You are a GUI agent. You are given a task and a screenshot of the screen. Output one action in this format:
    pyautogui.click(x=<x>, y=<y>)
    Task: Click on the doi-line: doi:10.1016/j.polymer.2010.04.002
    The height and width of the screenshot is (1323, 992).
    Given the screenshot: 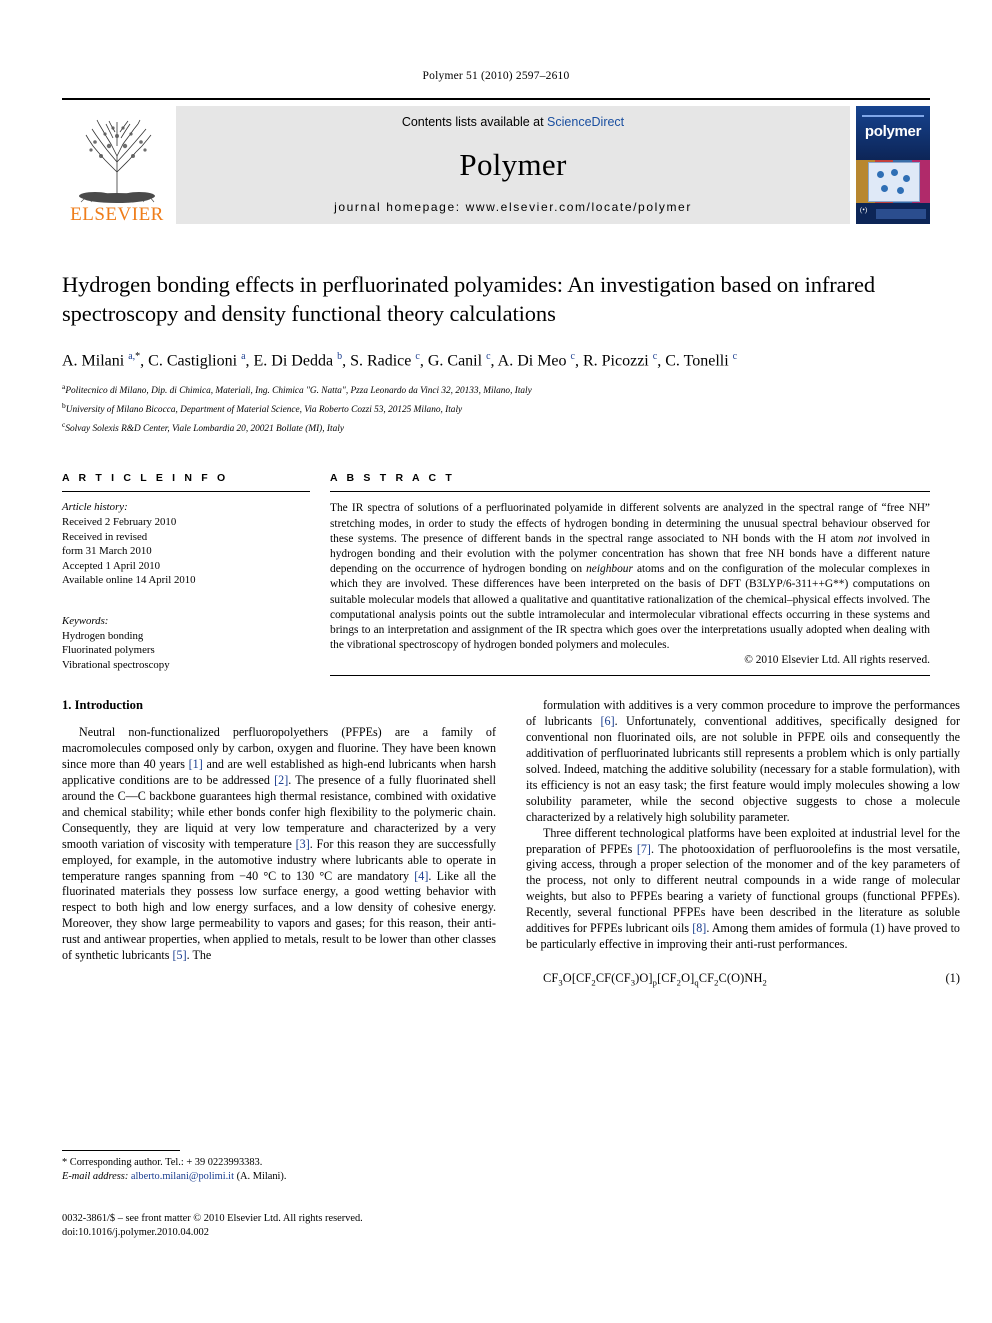 What is the action you would take?
    pyautogui.click(x=282, y=1233)
    